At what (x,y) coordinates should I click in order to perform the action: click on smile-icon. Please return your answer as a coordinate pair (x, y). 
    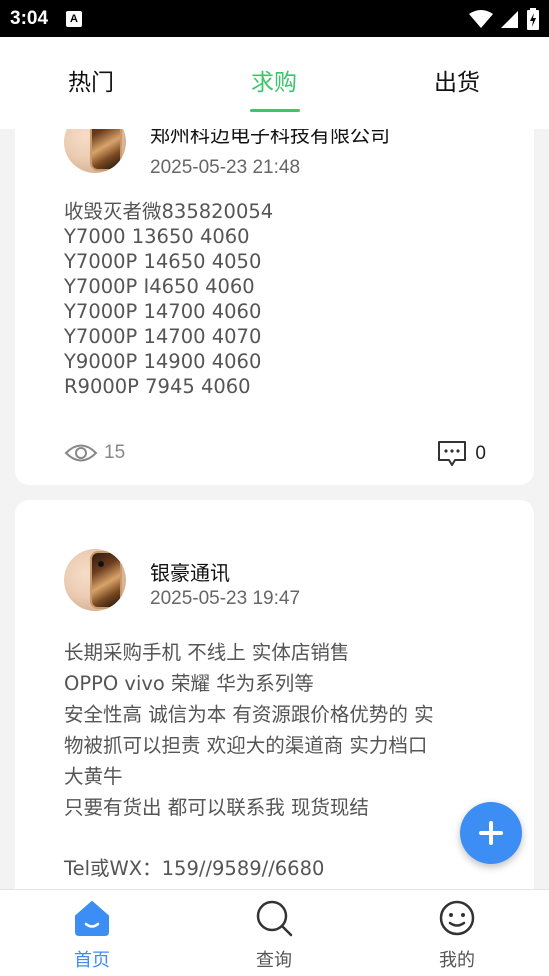
    Looking at the image, I should click on (457, 918).